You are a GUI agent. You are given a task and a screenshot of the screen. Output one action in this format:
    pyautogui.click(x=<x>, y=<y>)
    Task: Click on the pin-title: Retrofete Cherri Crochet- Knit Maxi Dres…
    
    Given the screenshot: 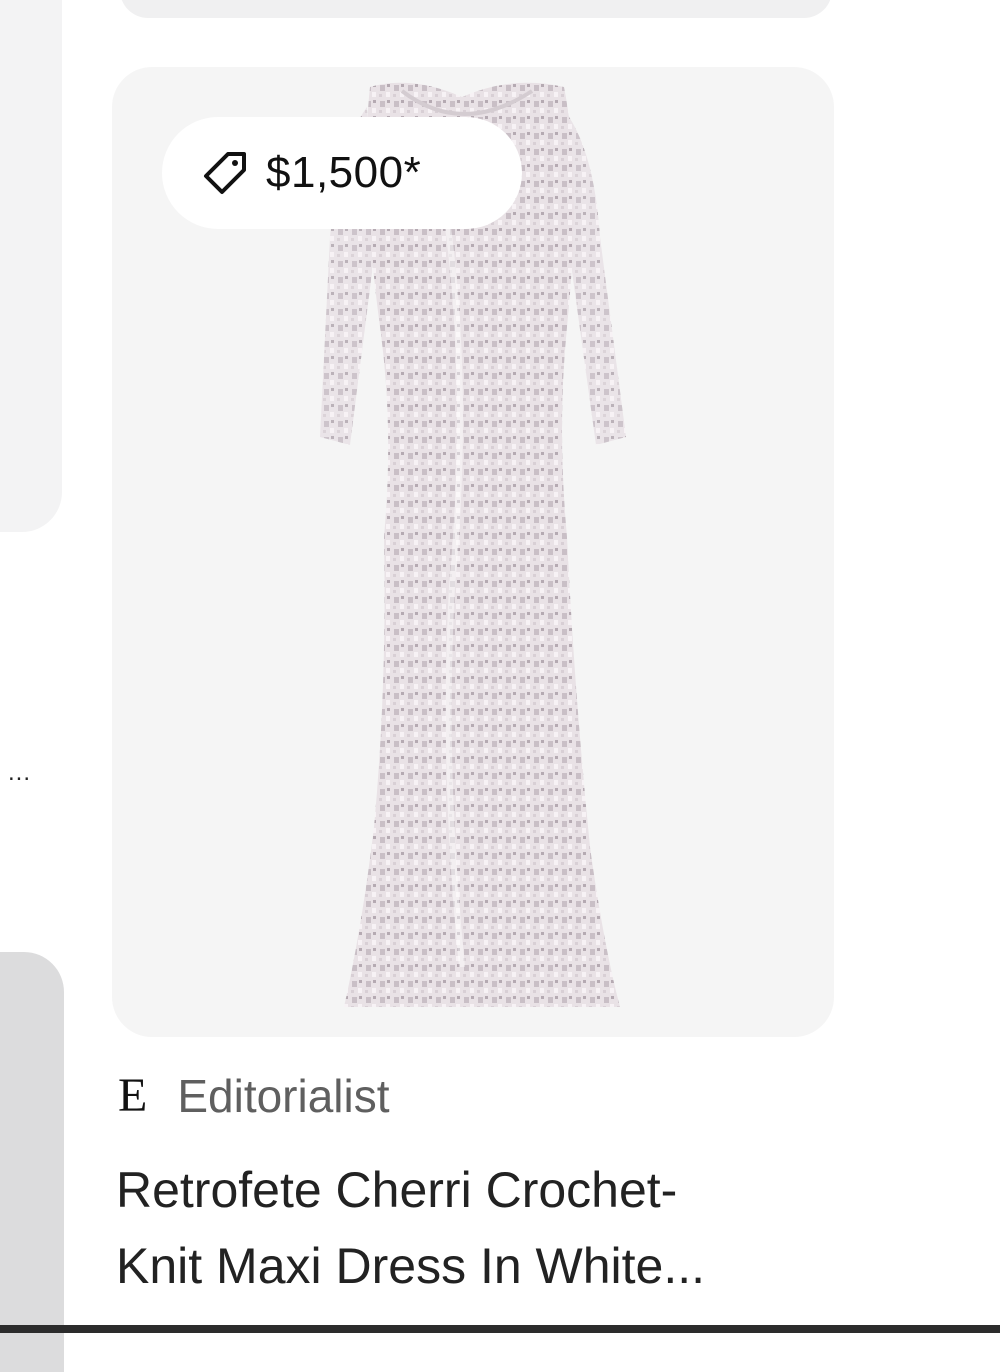 What is the action you would take?
    pyautogui.click(x=476, y=1228)
    